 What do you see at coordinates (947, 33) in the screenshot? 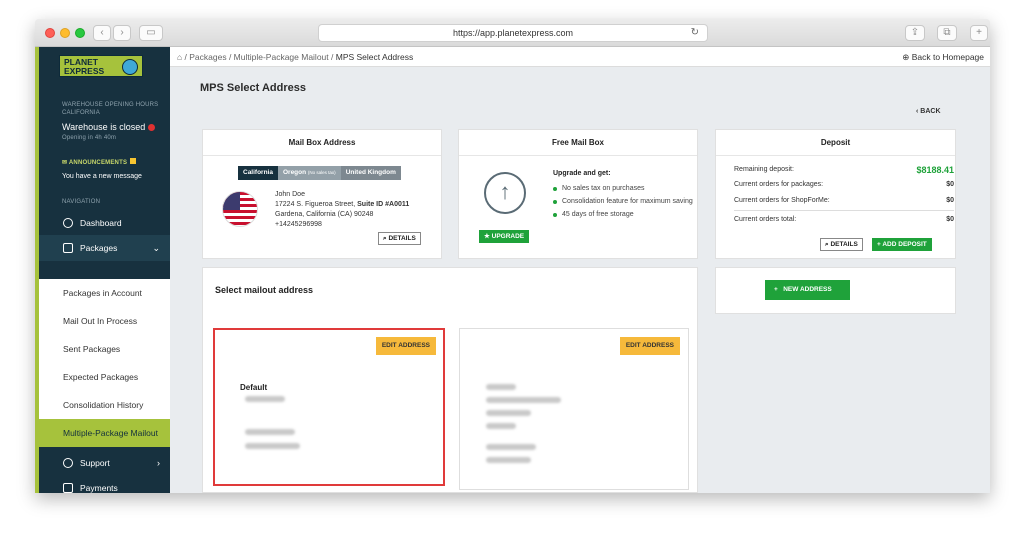
I see `tabs-icon: ⧉` at bounding box center [947, 33].